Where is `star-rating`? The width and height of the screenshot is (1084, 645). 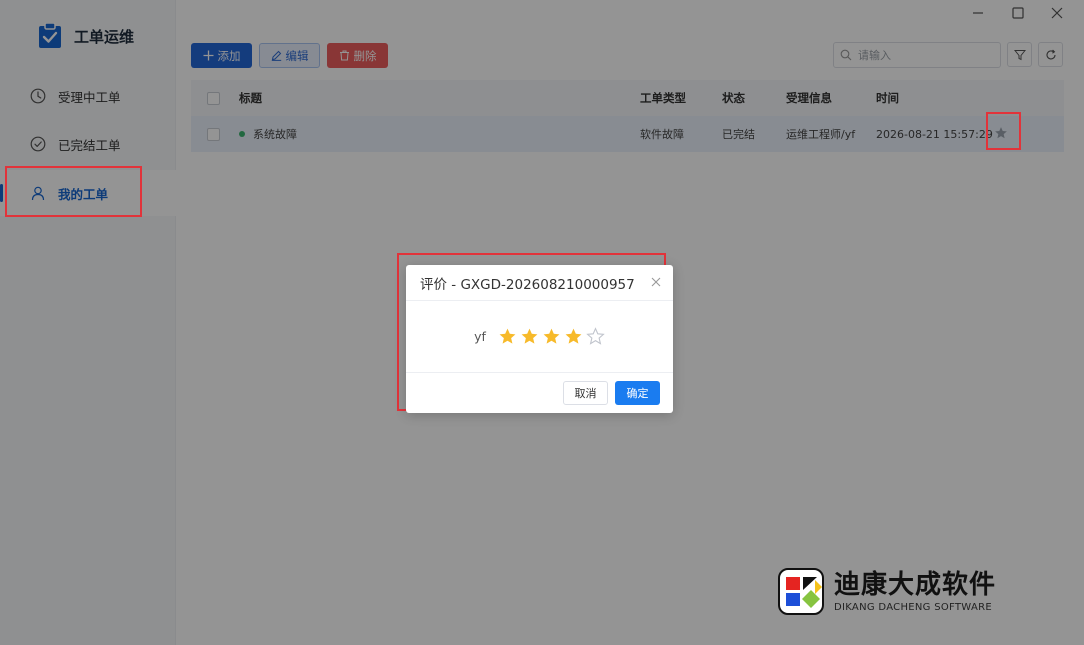 star-rating is located at coordinates (551, 336).